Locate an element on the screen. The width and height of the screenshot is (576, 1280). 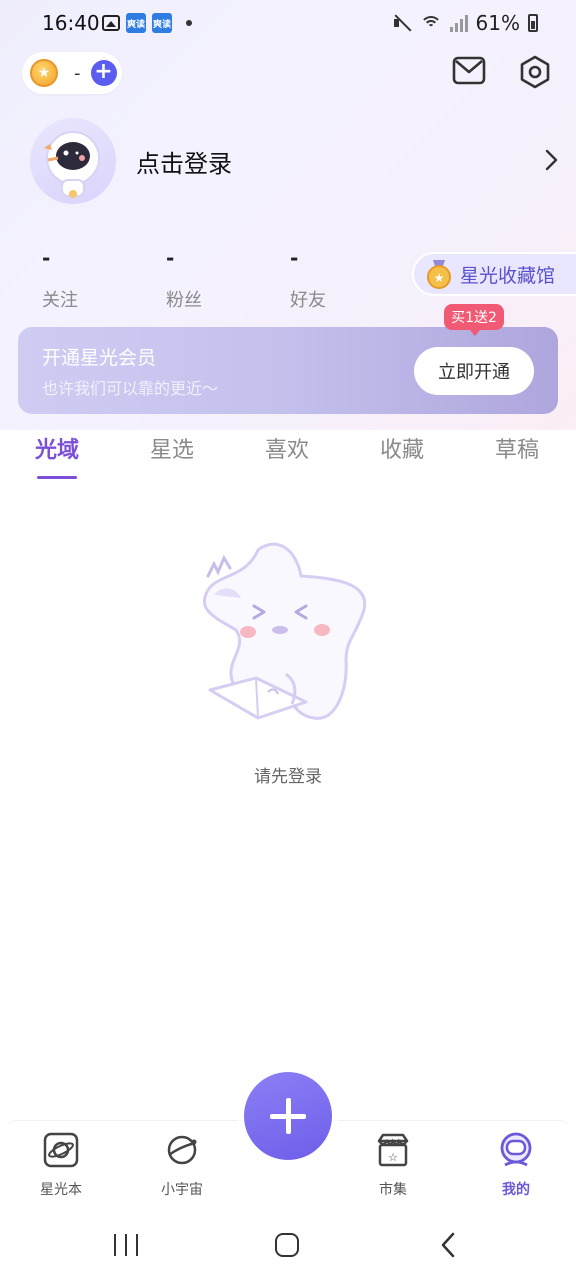
stat-label: 关注 is located at coordinates (60, 300).